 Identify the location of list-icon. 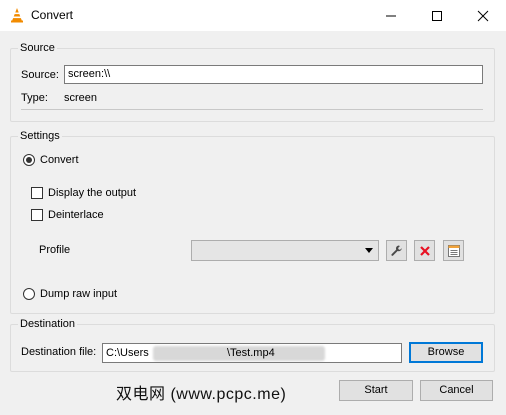
(454, 251).